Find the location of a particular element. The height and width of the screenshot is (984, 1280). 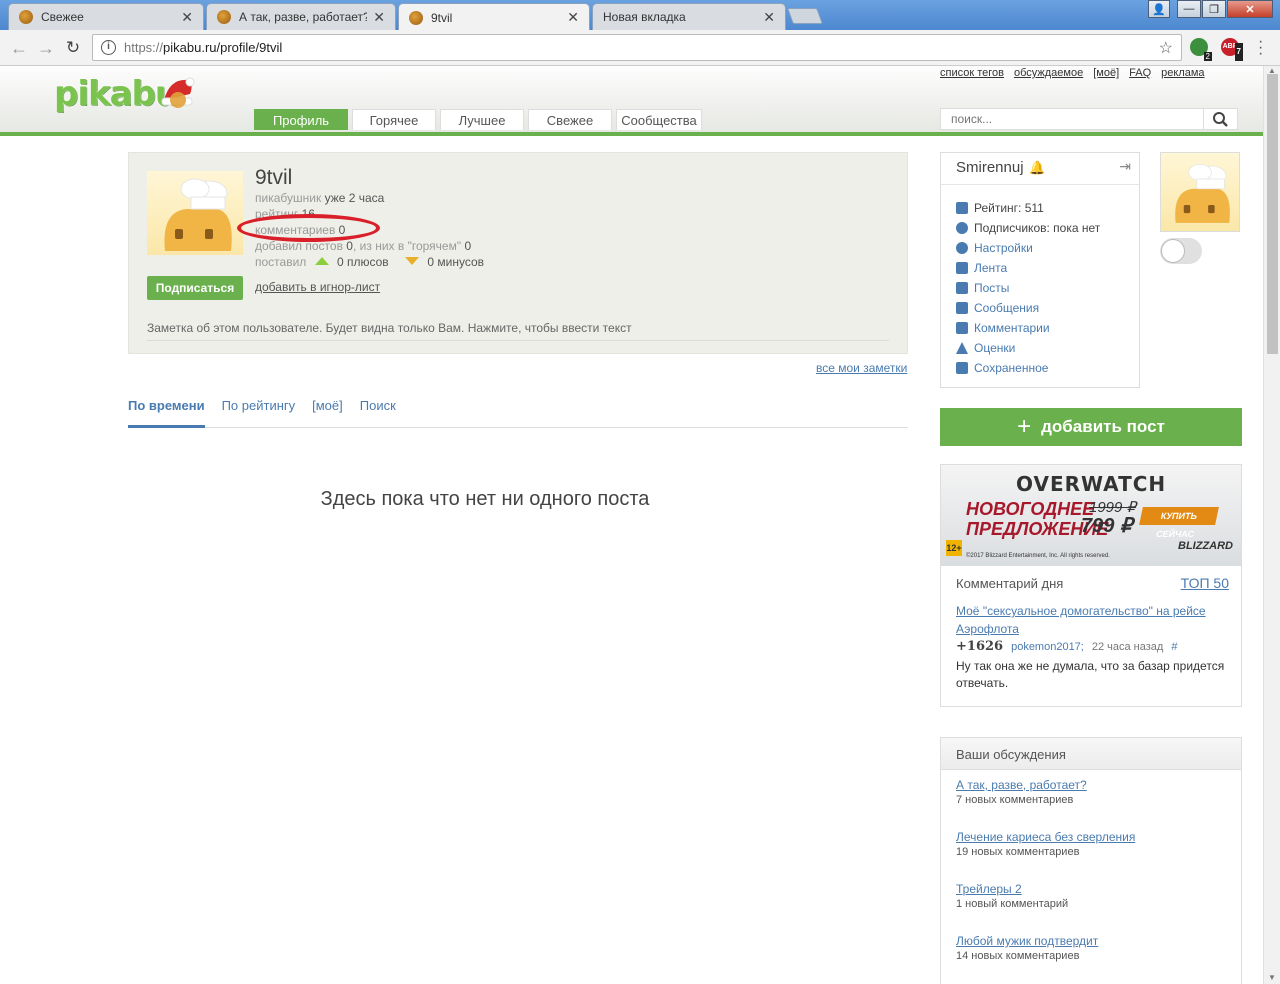

link-tags-list: список тегов is located at coordinates (972, 73).